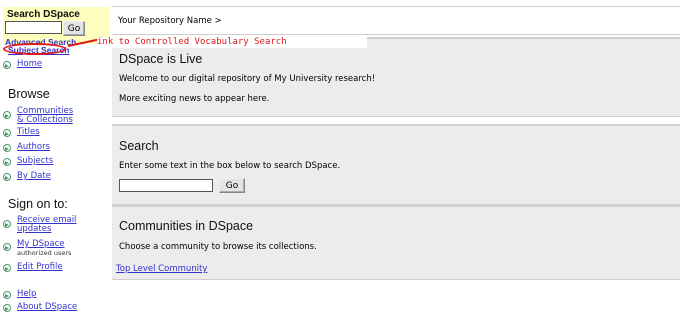  I want to click on sidebar-item-label-line2: updates, so click(34, 229).